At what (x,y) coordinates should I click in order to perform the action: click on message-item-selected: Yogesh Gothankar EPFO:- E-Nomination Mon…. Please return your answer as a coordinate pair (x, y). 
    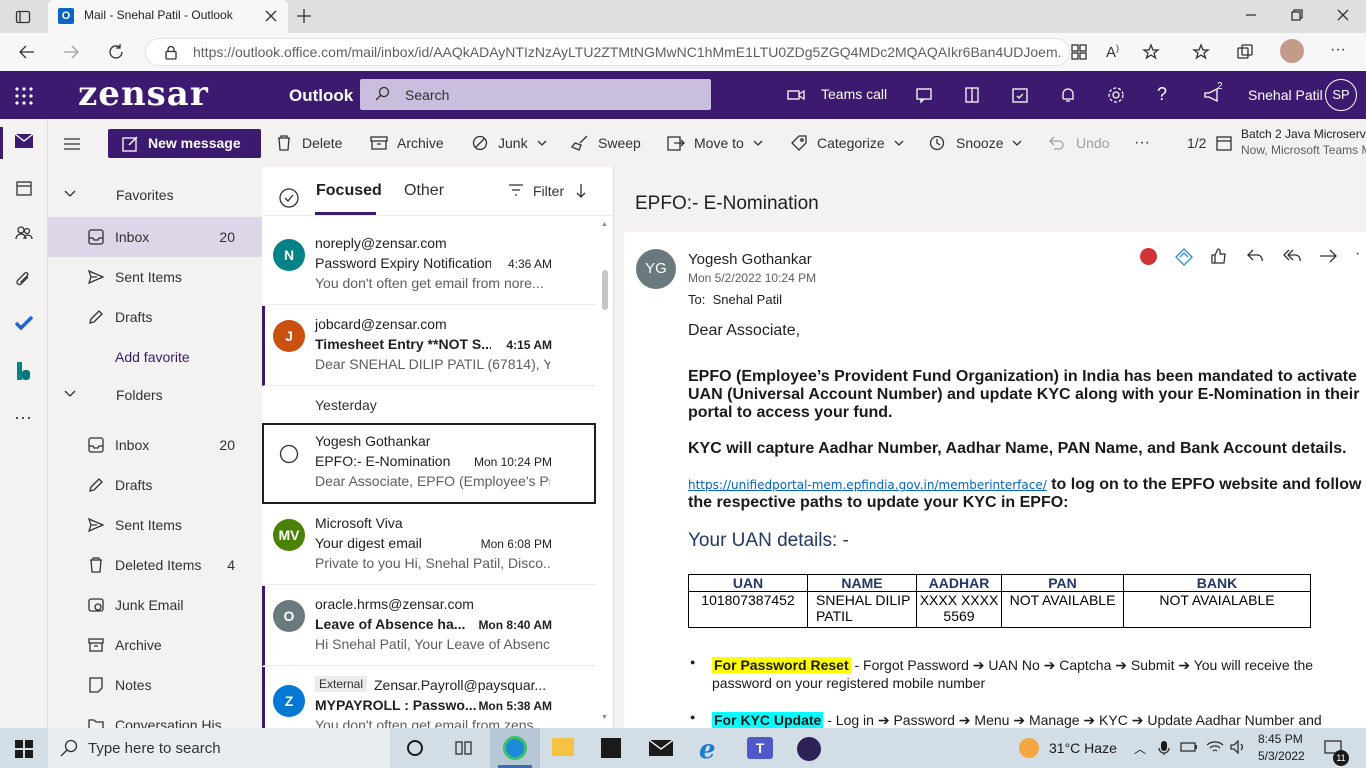
    Looking at the image, I should click on (429, 463).